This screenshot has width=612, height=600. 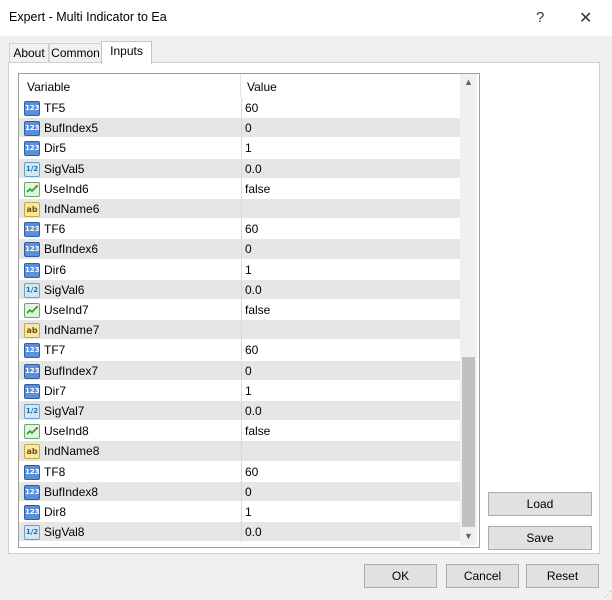 What do you see at coordinates (262, 87) in the screenshot?
I see `column-header-value: Value` at bounding box center [262, 87].